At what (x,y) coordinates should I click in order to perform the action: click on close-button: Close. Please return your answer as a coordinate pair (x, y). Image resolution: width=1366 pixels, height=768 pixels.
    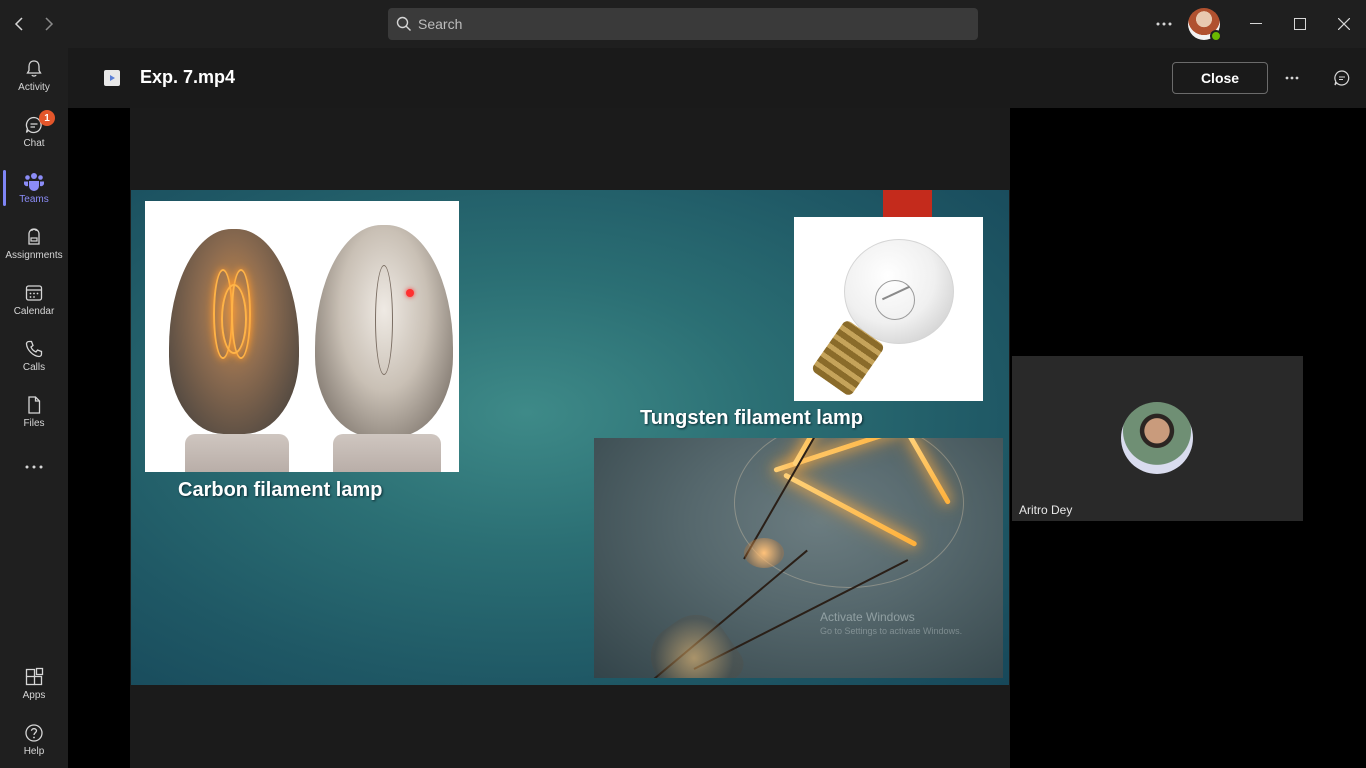
    Looking at the image, I should click on (1220, 78).